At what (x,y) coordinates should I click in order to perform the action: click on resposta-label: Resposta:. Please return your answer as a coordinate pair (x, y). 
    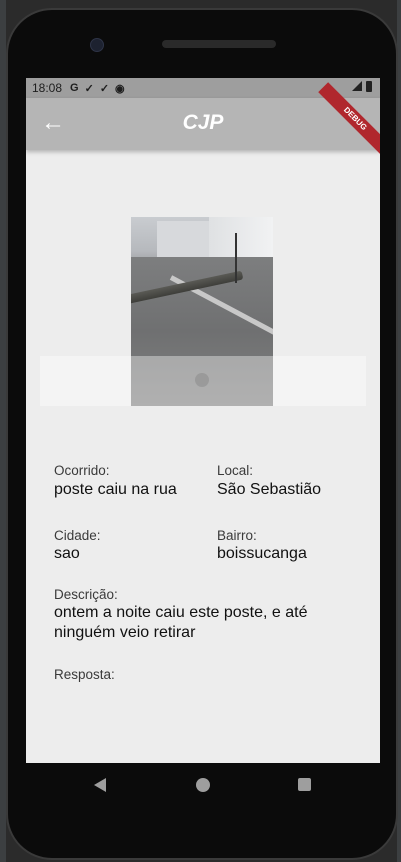
    Looking at the image, I should click on (84, 674).